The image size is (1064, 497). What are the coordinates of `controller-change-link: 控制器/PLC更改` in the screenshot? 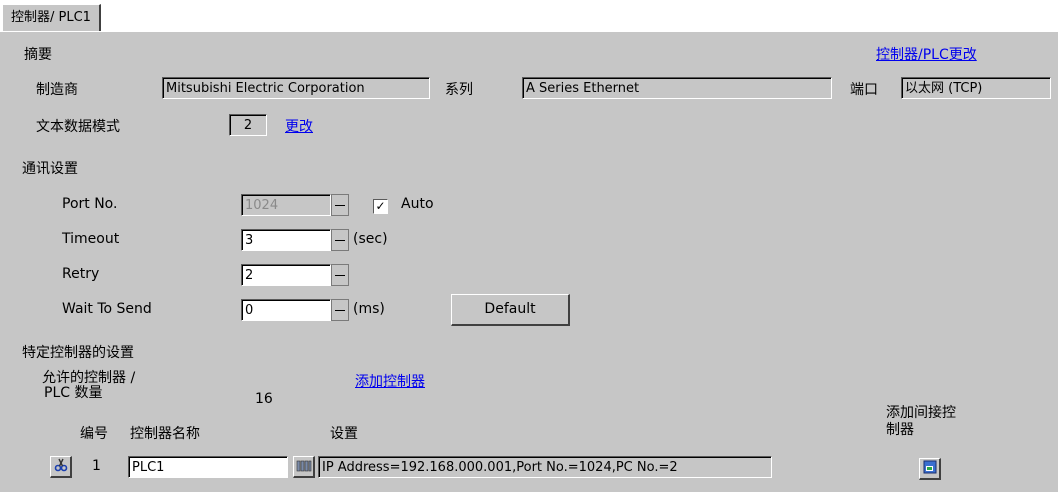 It's located at (926, 54).